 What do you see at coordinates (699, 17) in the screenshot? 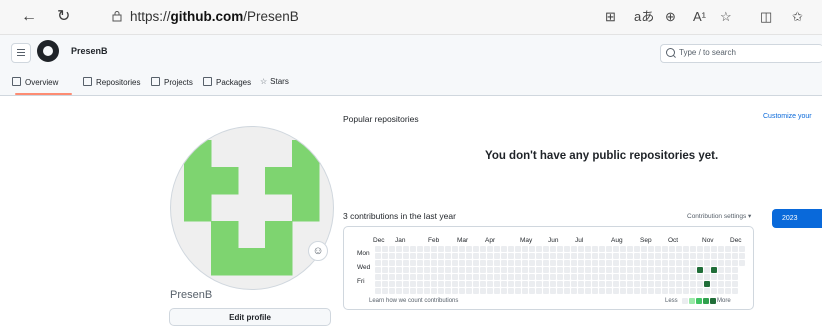
I see `read-aloud-icon: A¹` at bounding box center [699, 17].